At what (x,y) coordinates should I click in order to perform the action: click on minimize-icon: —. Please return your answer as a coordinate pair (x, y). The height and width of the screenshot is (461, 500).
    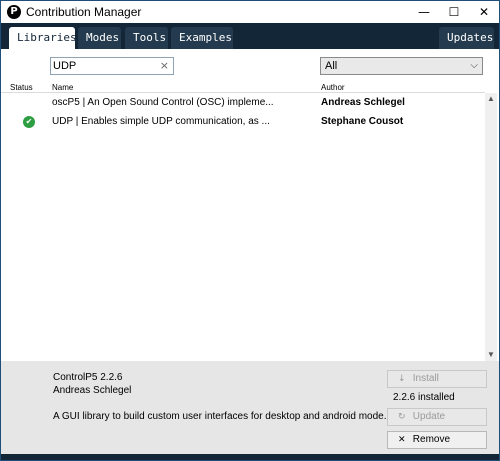
    Looking at the image, I should click on (424, 12).